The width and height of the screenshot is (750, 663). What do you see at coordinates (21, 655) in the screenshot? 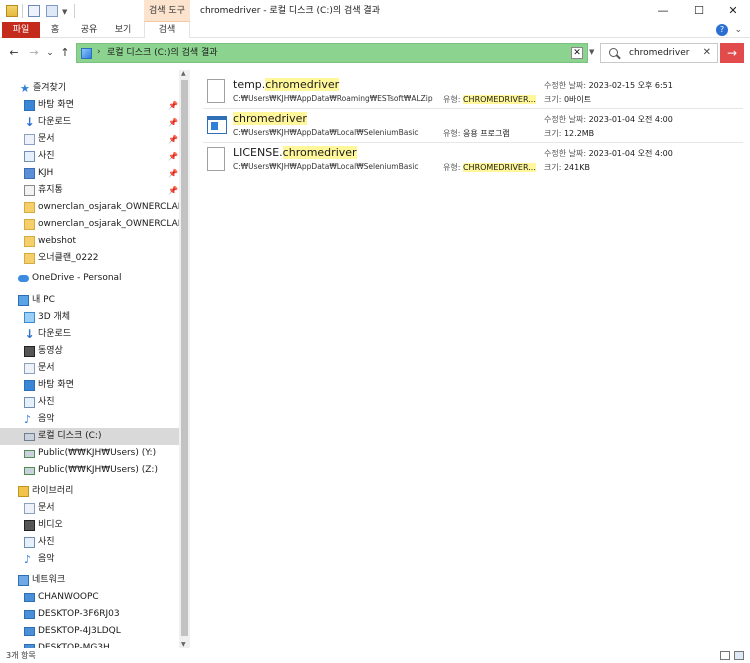
I see `item-count: 3개 항목` at bounding box center [21, 655].